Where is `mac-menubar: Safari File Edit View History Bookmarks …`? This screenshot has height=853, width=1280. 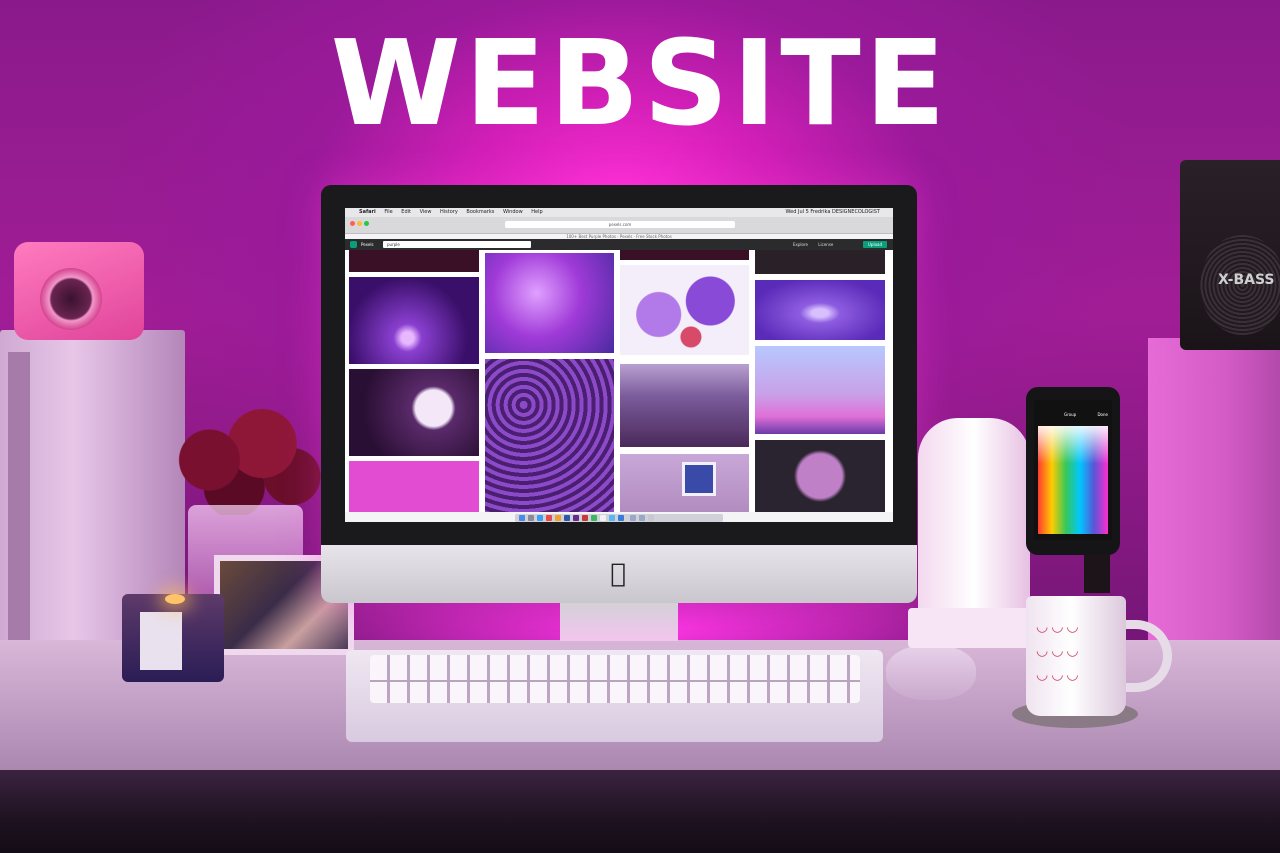
mac-menubar: Safari File Edit View History Bookmarks … is located at coordinates (619, 212).